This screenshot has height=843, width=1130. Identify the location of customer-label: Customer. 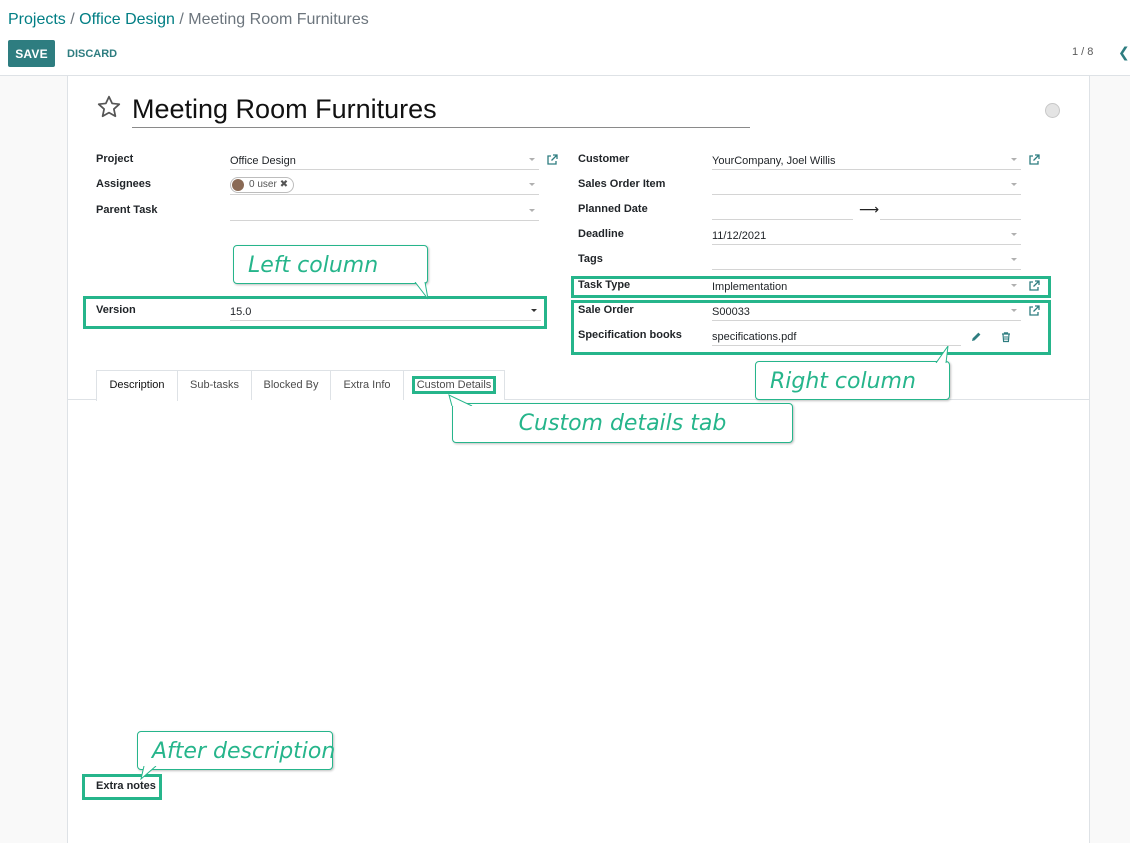
(604, 159).